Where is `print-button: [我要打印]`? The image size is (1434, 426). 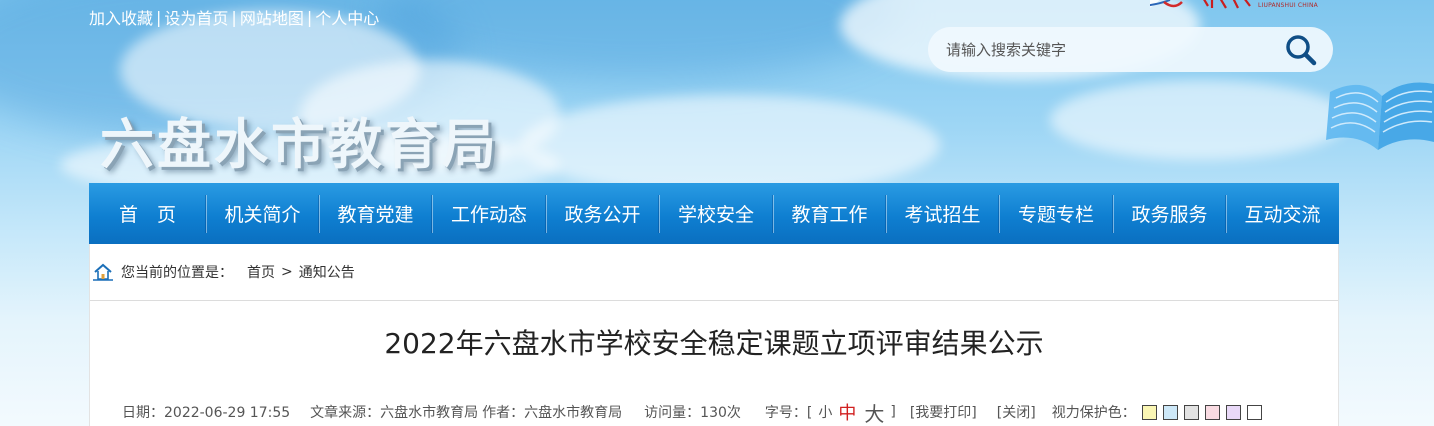
print-button: [我要打印] is located at coordinates (943, 412).